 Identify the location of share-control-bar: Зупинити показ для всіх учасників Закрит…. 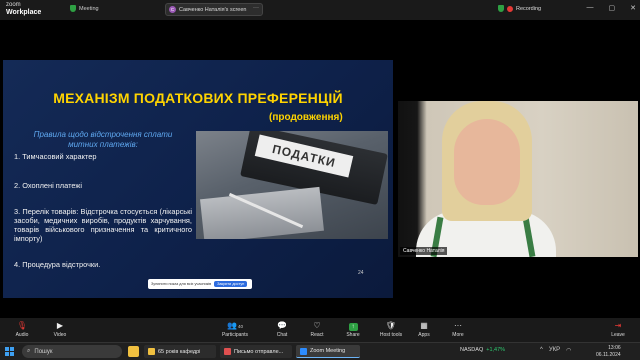
(200, 284).